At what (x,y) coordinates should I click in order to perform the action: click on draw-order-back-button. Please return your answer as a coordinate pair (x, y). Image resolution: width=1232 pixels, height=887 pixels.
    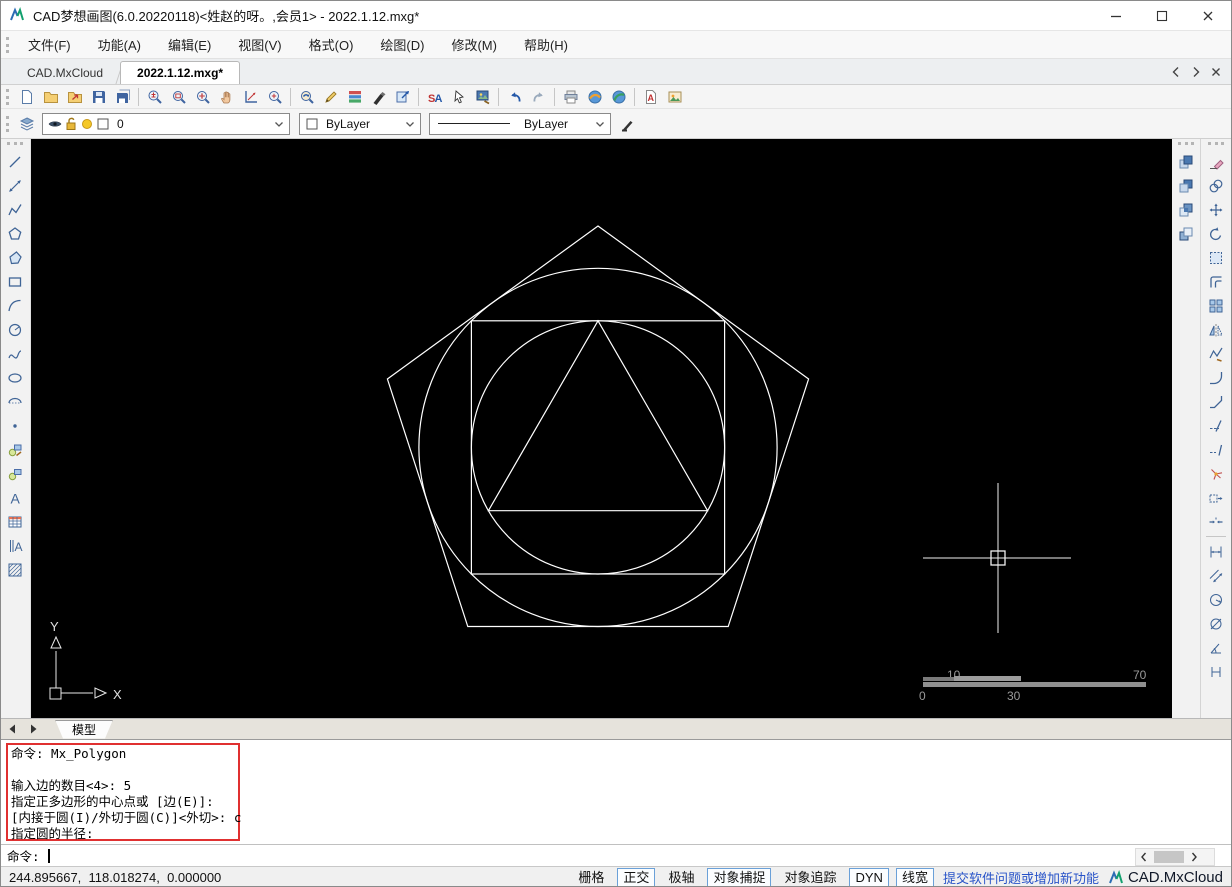
    Looking at the image, I should click on (1186, 185).